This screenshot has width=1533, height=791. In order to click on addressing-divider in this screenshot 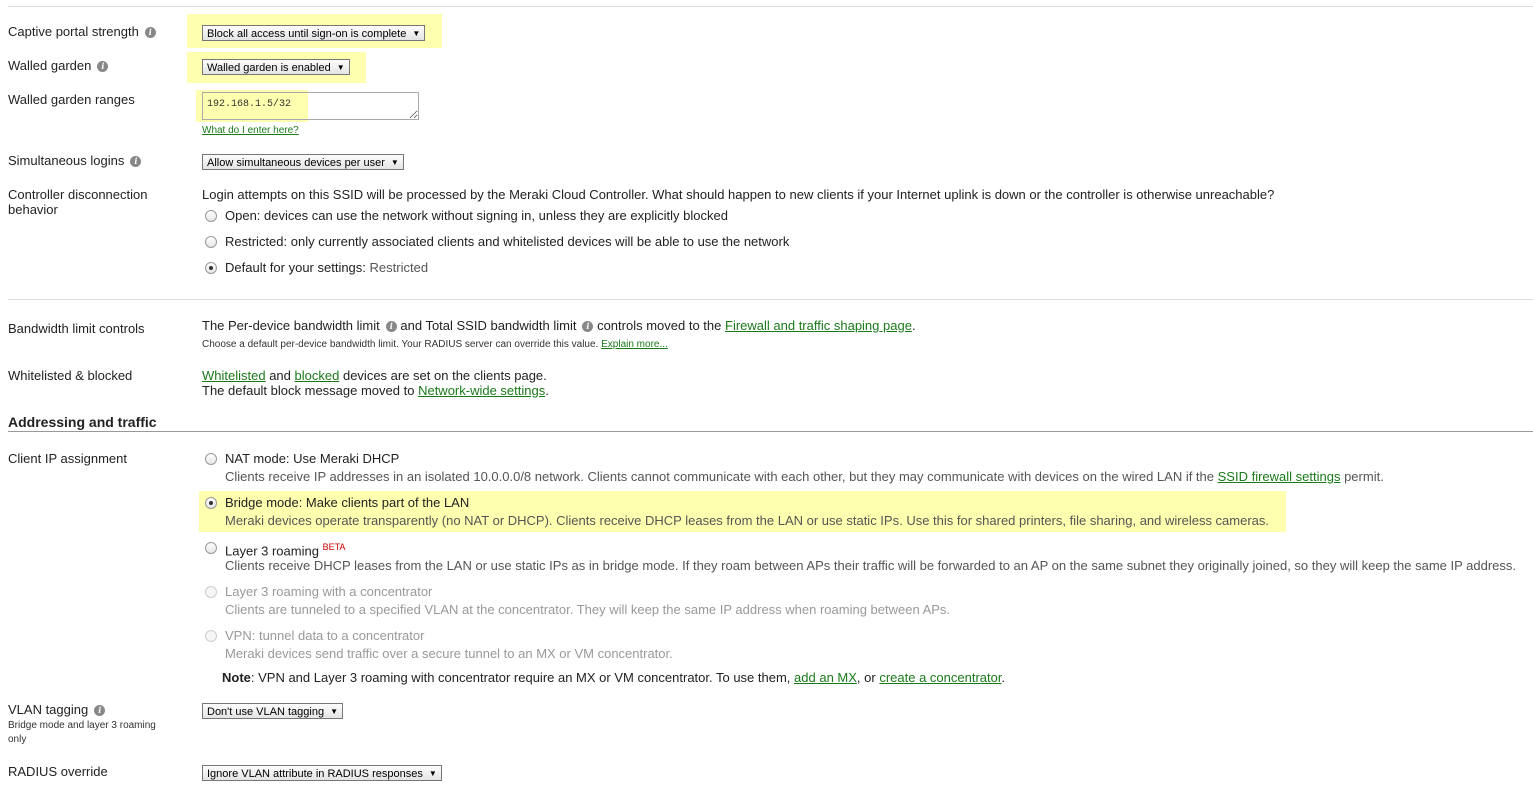, I will do `click(770, 431)`.